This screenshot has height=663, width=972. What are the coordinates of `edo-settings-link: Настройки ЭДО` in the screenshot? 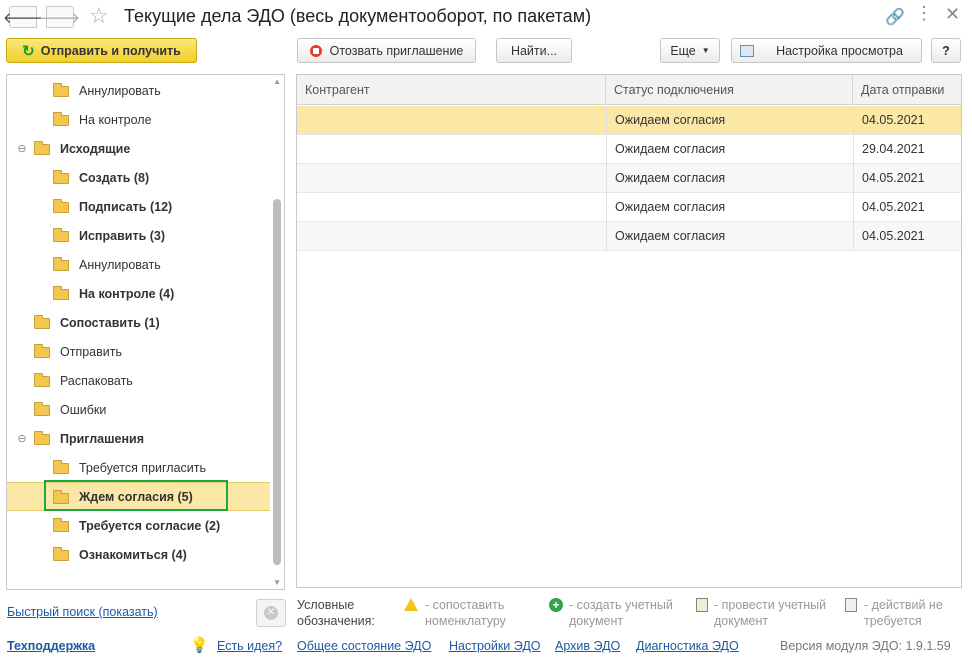 It's located at (495, 646).